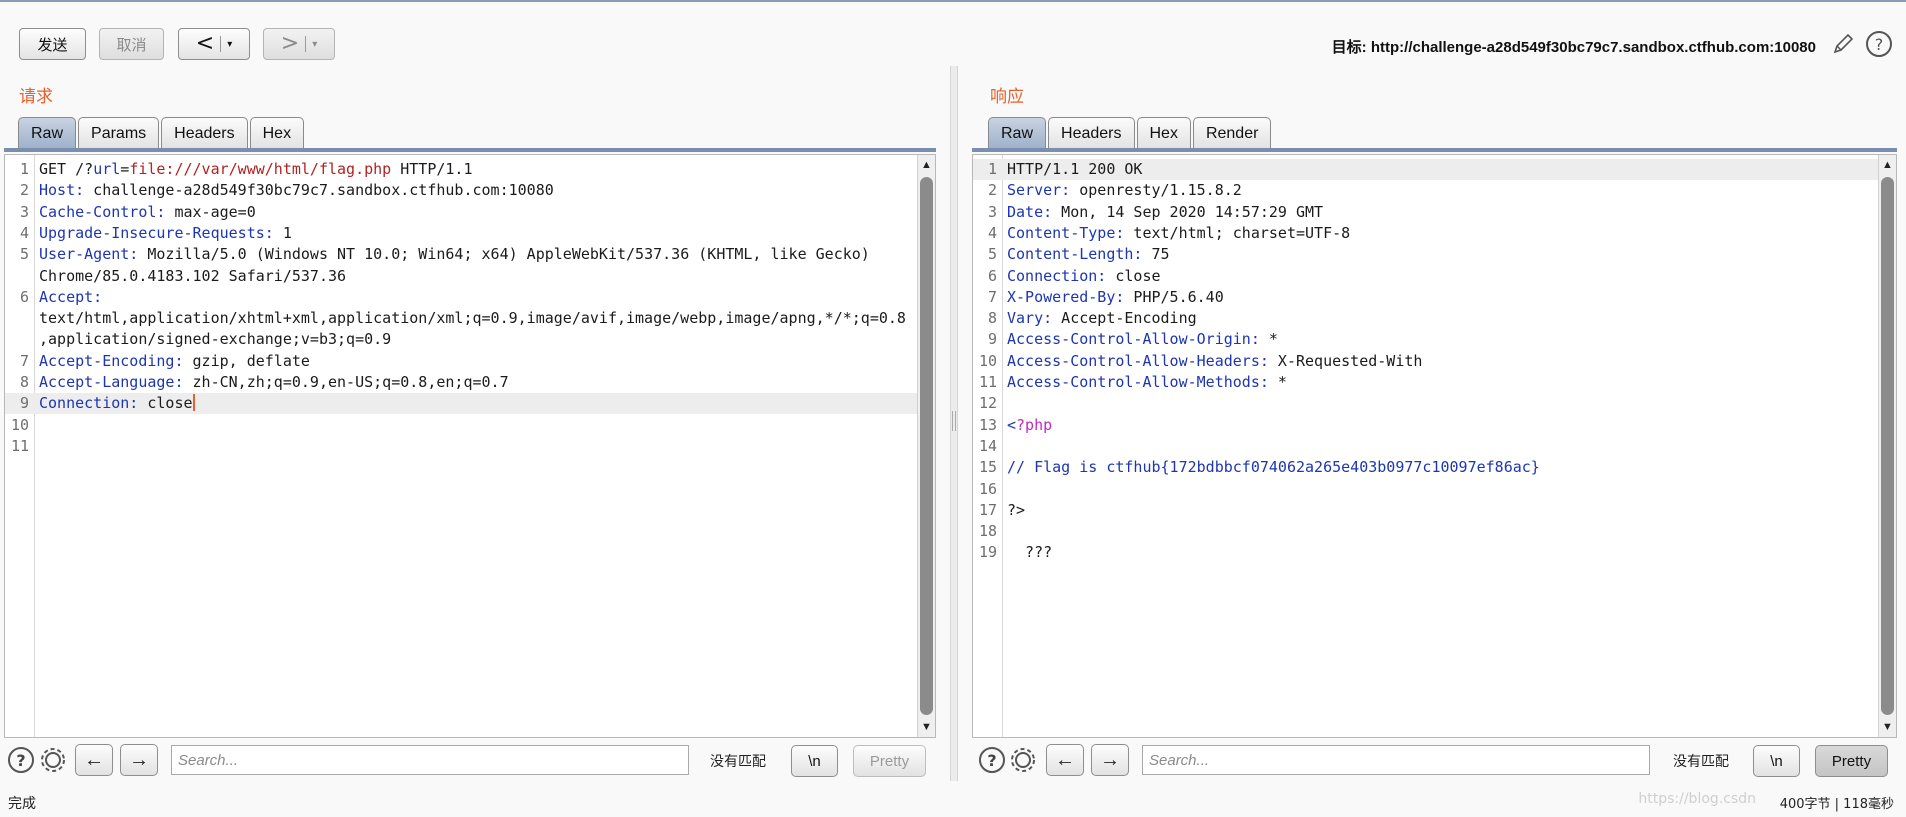 The width and height of the screenshot is (1906, 817). What do you see at coordinates (1007, 97) in the screenshot?
I see `response-title: 响应` at bounding box center [1007, 97].